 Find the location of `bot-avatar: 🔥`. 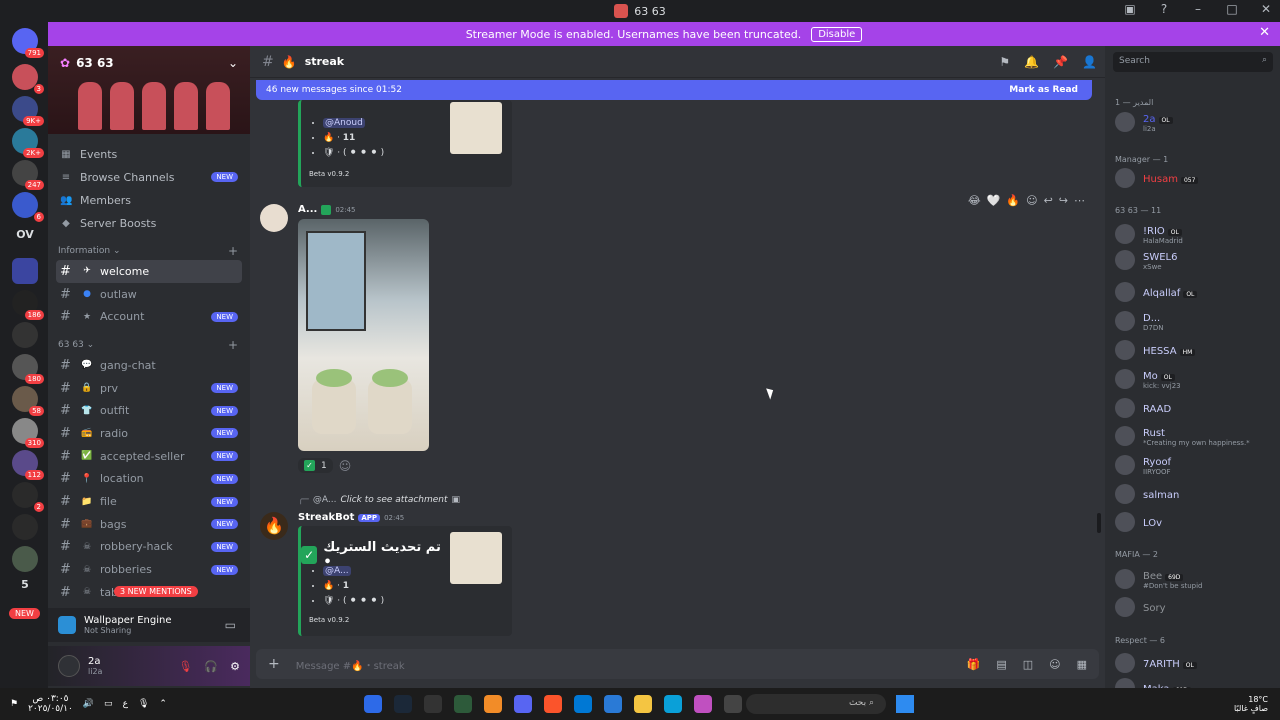

bot-avatar: 🔥 is located at coordinates (274, 526).